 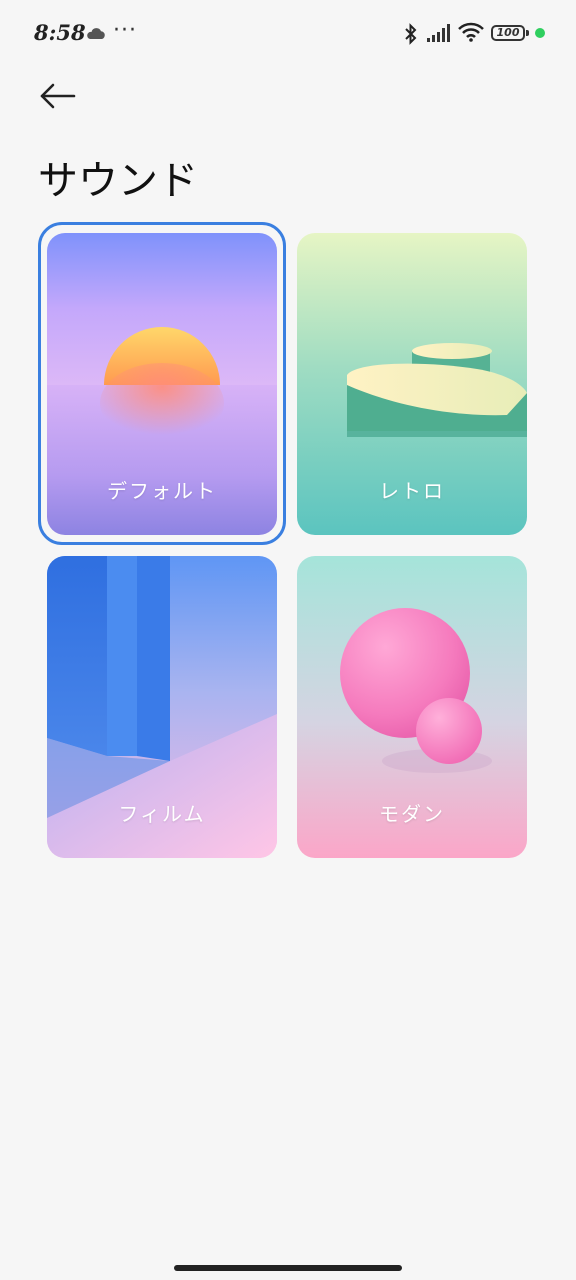 What do you see at coordinates (412, 815) in the screenshot?
I see `theme-label: モダン` at bounding box center [412, 815].